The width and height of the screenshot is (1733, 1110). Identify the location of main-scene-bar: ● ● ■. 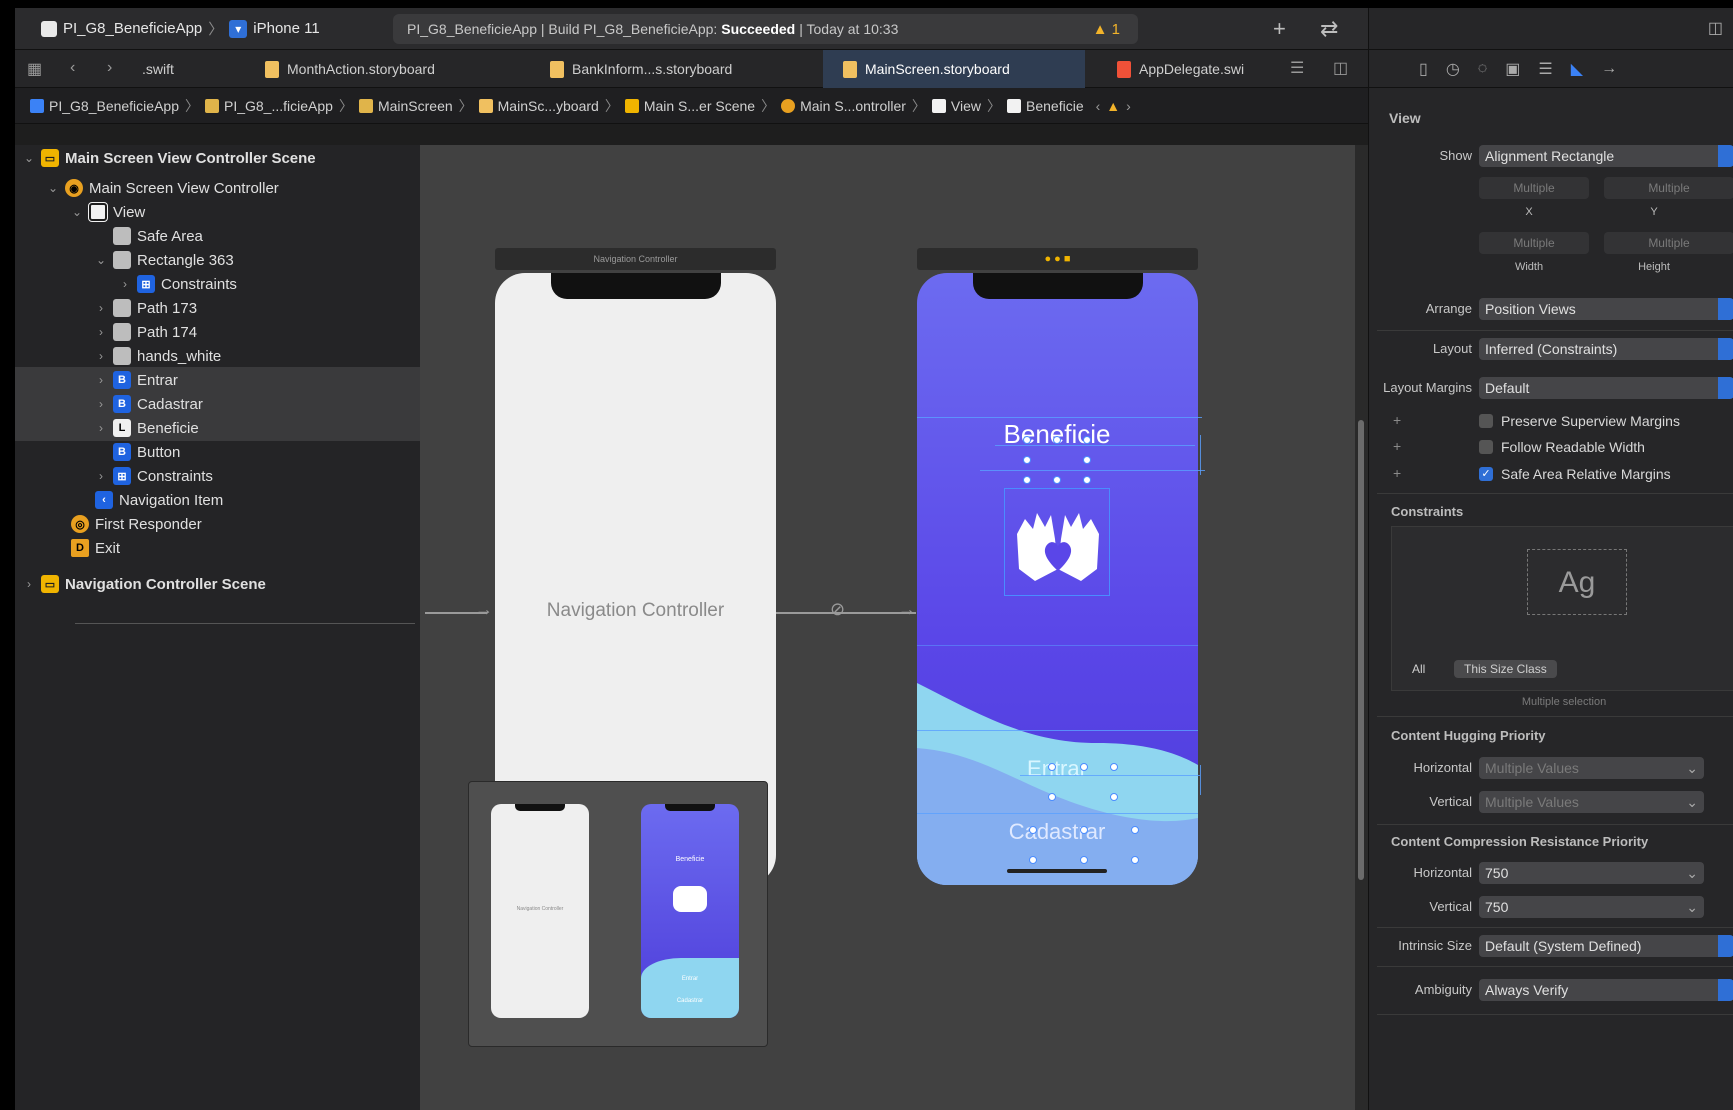
(1057, 259).